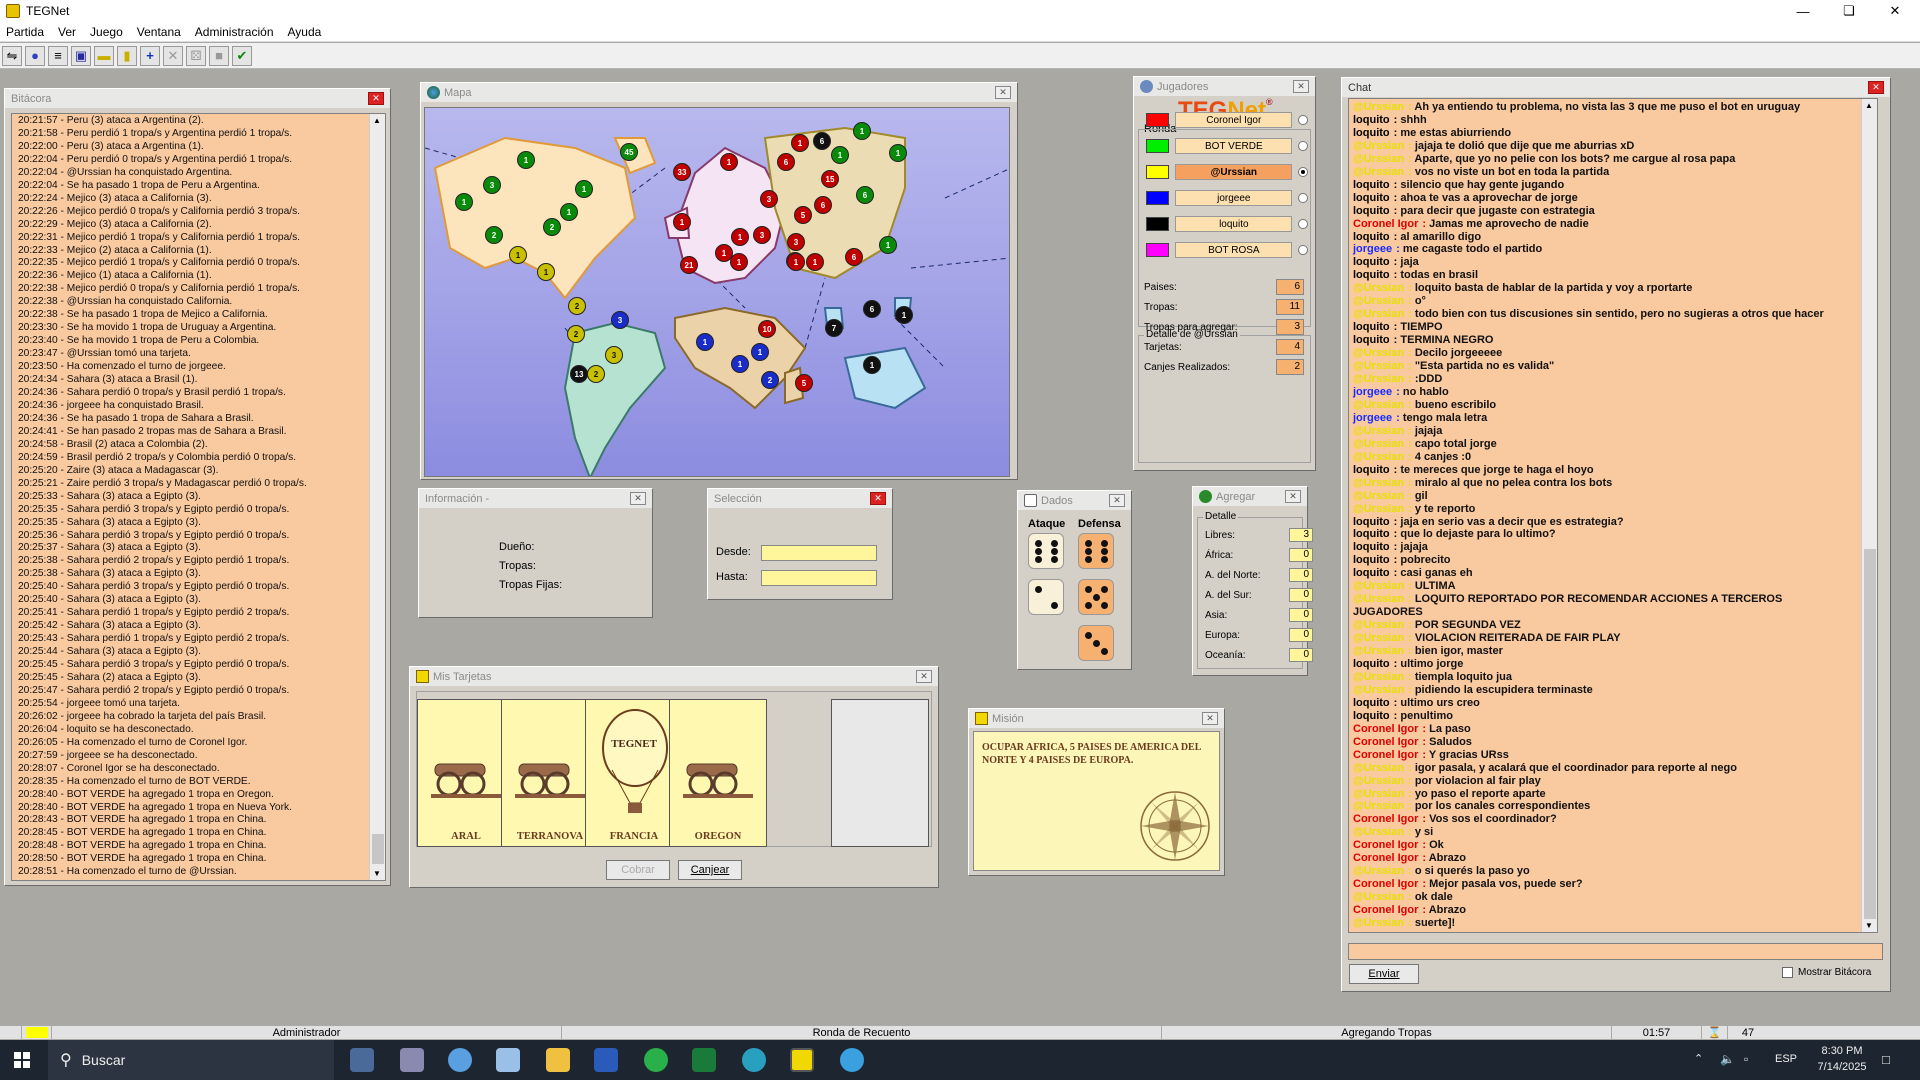  What do you see at coordinates (150, 55) in the screenshot?
I see `add-icon: +` at bounding box center [150, 55].